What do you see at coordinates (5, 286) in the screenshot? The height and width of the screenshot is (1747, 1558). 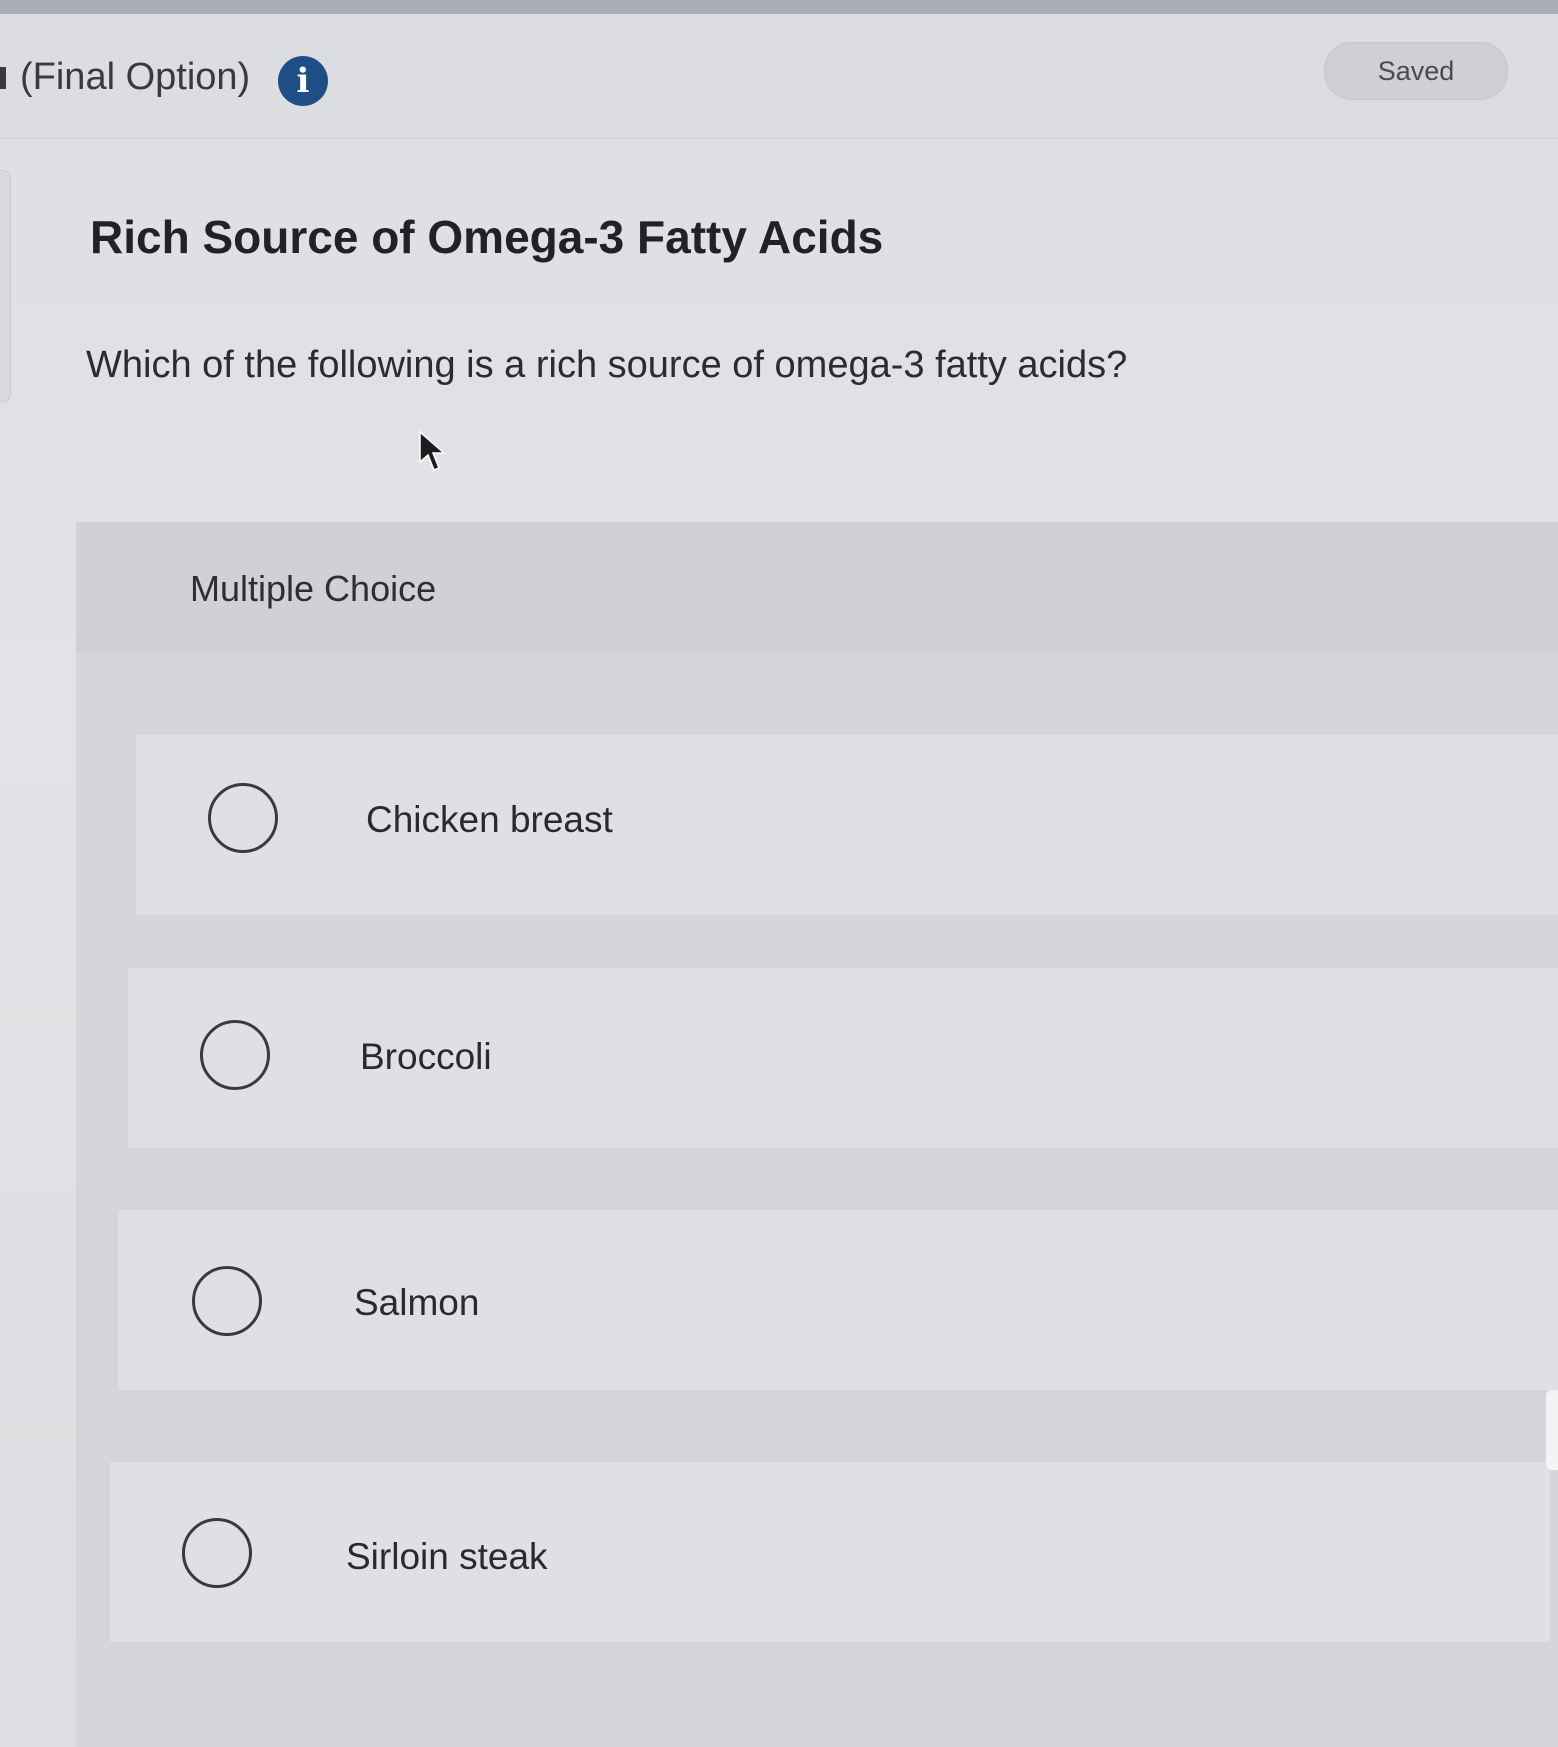 I see `side-panel-edge` at bounding box center [5, 286].